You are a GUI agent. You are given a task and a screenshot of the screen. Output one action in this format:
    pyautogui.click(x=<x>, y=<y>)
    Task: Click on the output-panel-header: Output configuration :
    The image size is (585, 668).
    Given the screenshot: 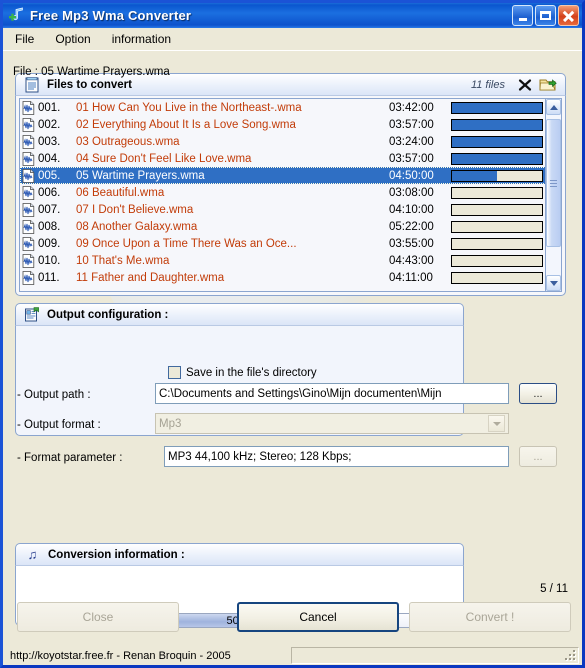 What is the action you would take?
    pyautogui.click(x=239, y=314)
    